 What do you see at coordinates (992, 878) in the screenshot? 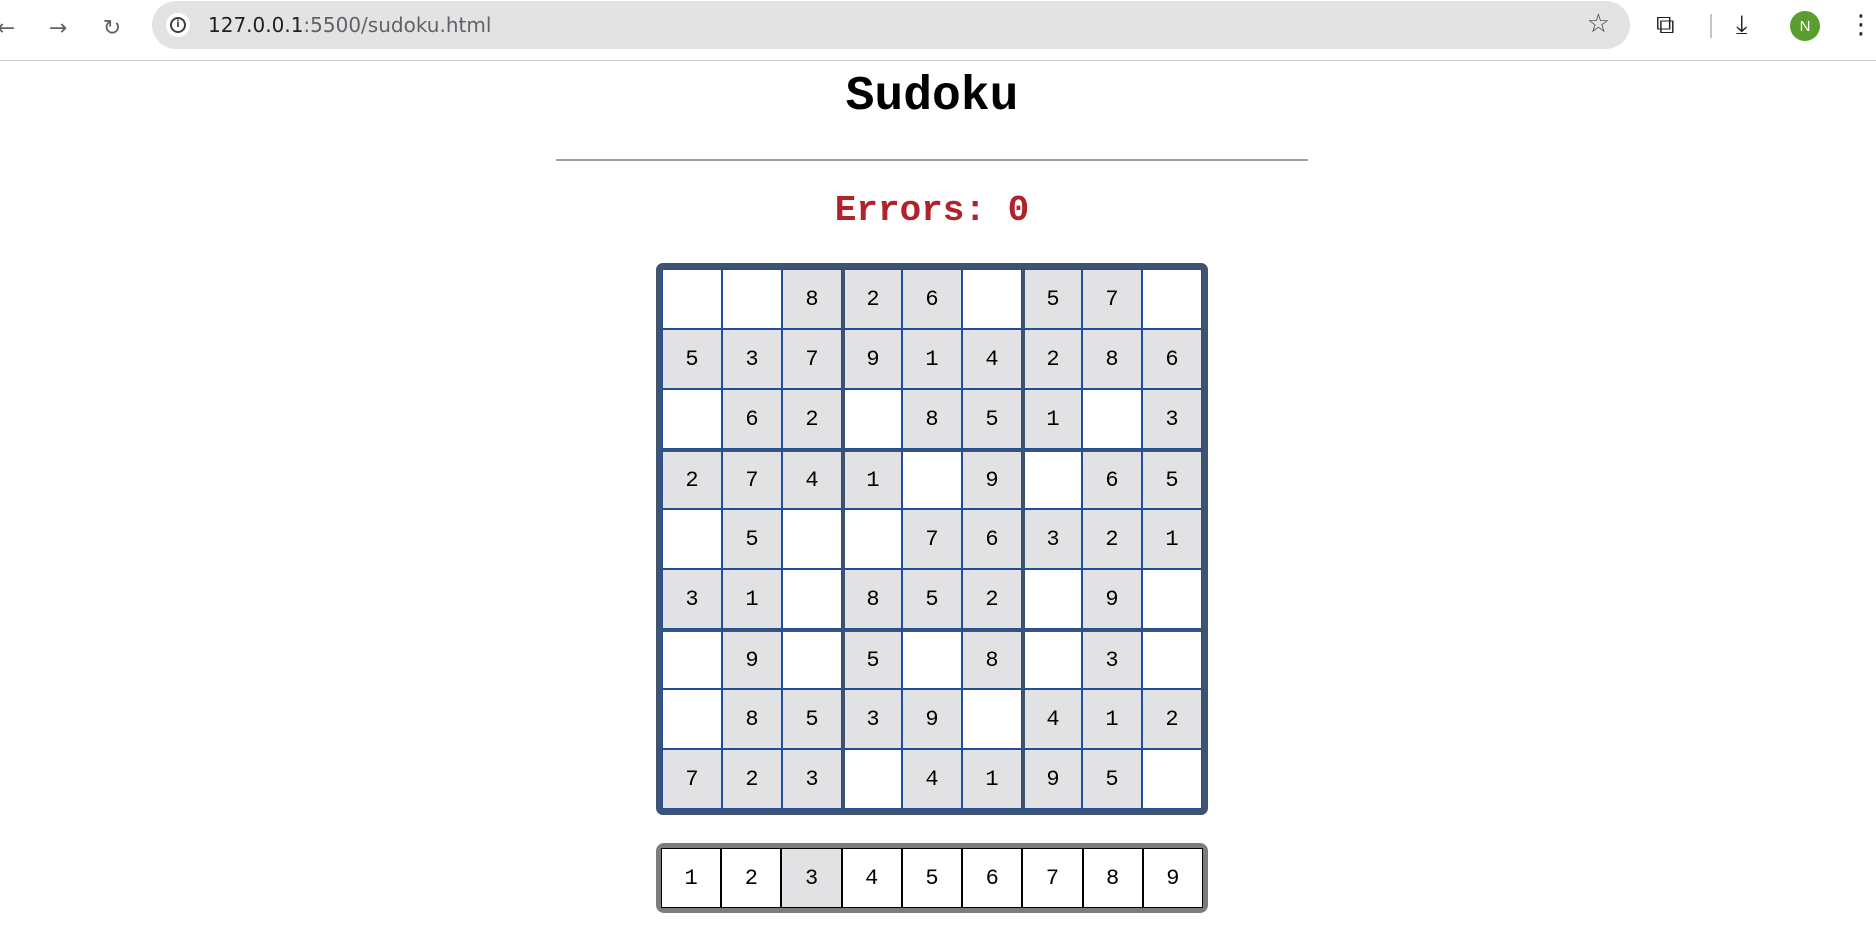
I see `digit-button-6: 6` at bounding box center [992, 878].